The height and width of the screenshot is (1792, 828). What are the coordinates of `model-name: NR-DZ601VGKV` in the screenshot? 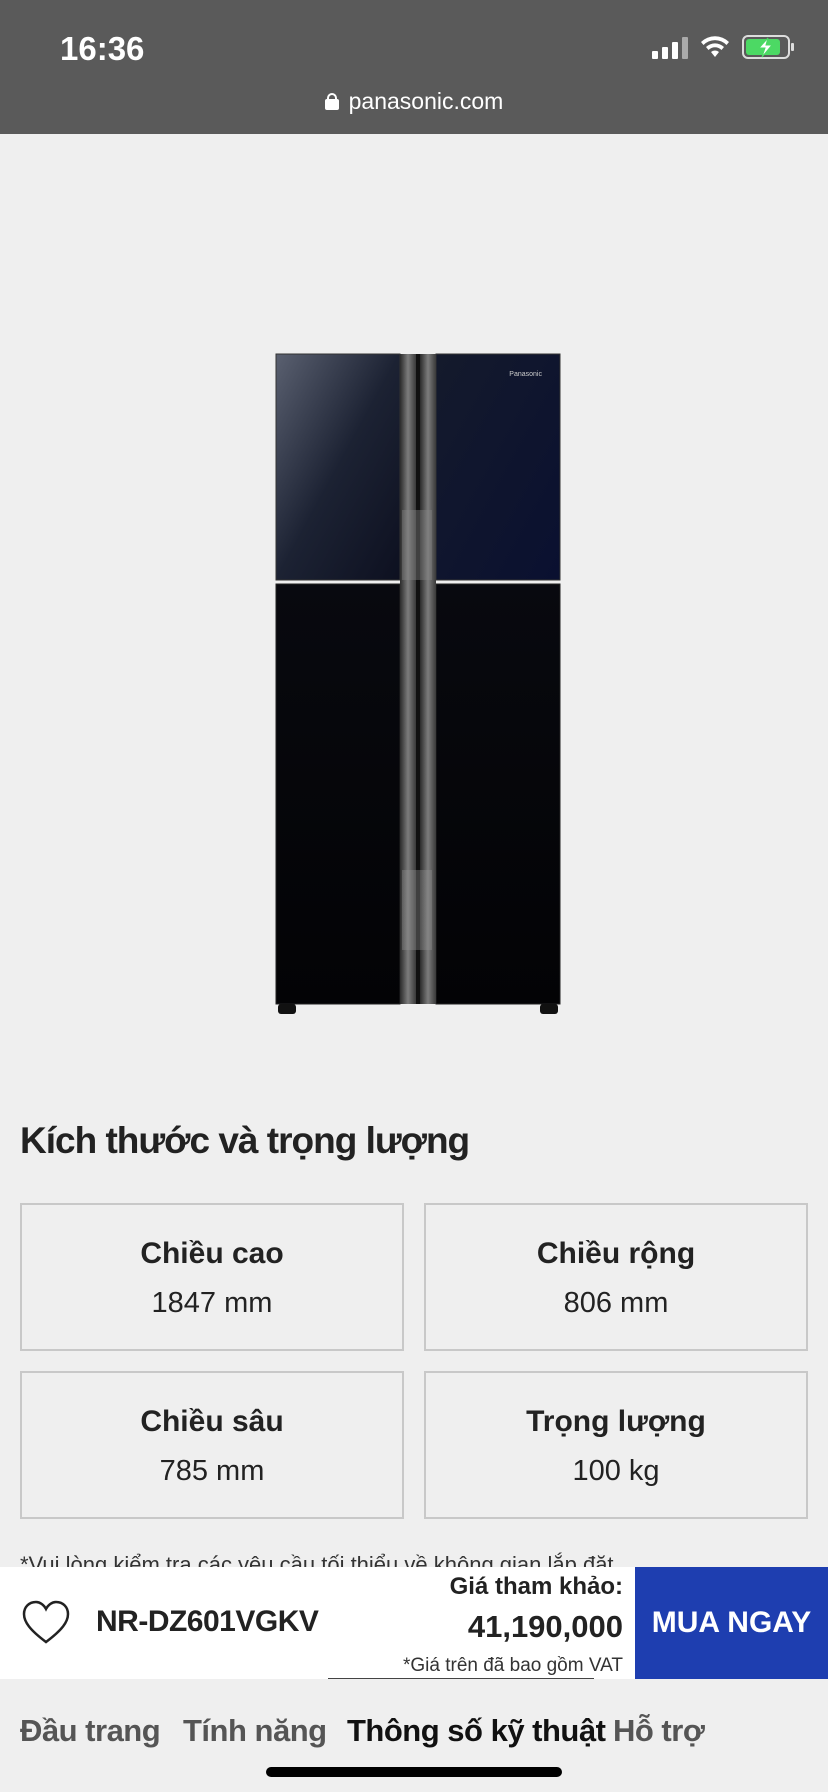 It's located at (207, 1621).